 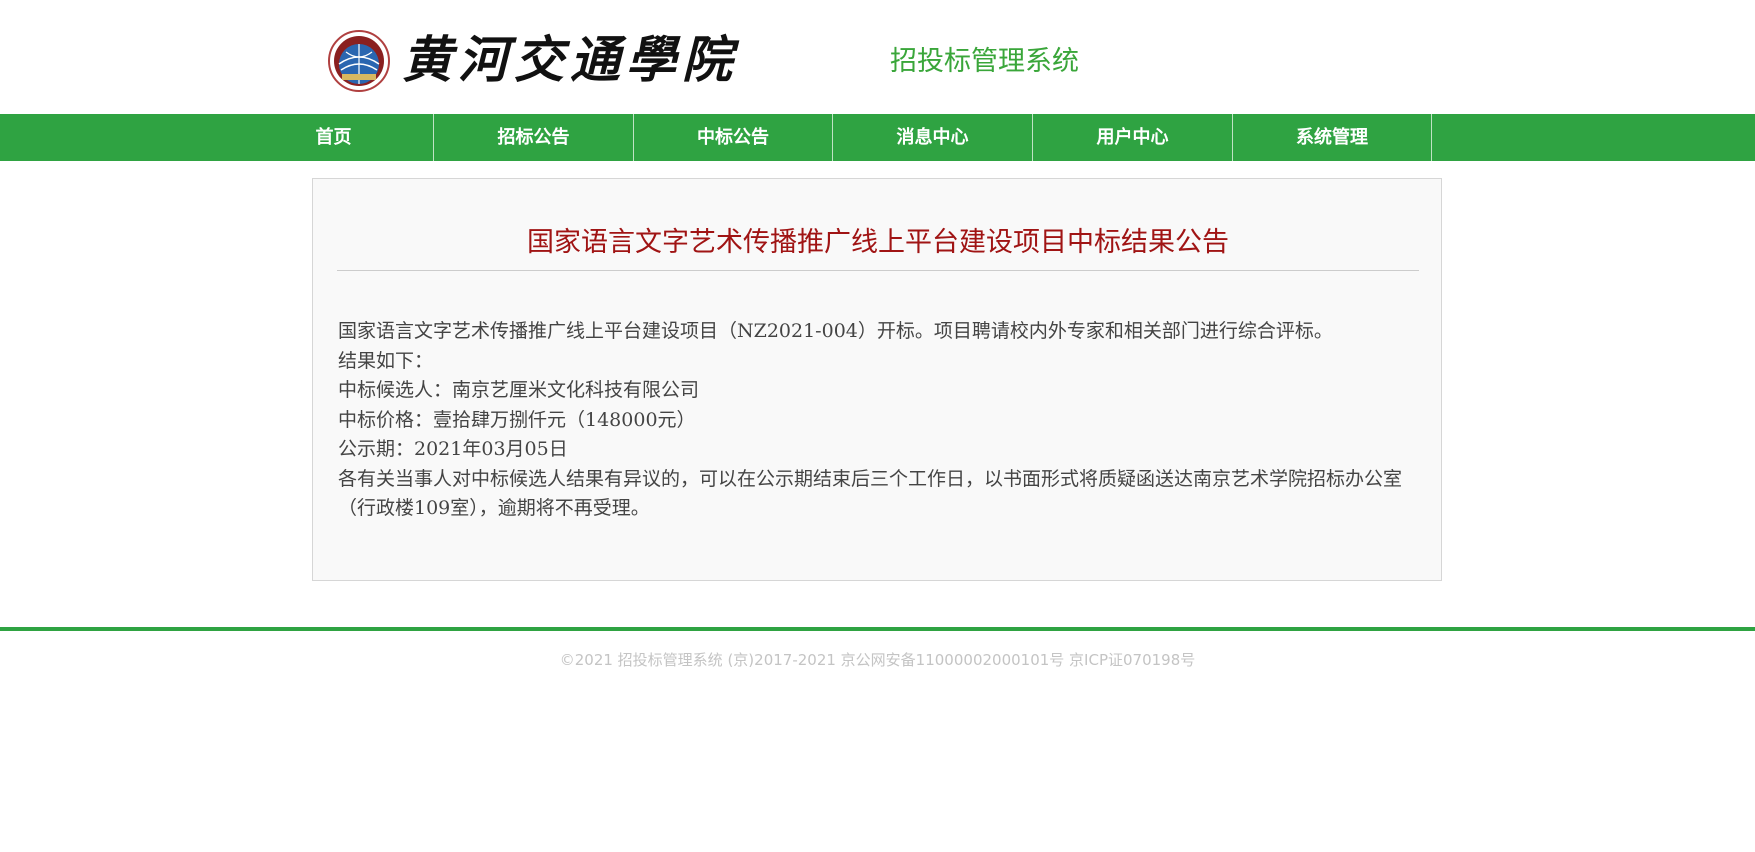 I want to click on footer-divider, so click(x=877, y=629).